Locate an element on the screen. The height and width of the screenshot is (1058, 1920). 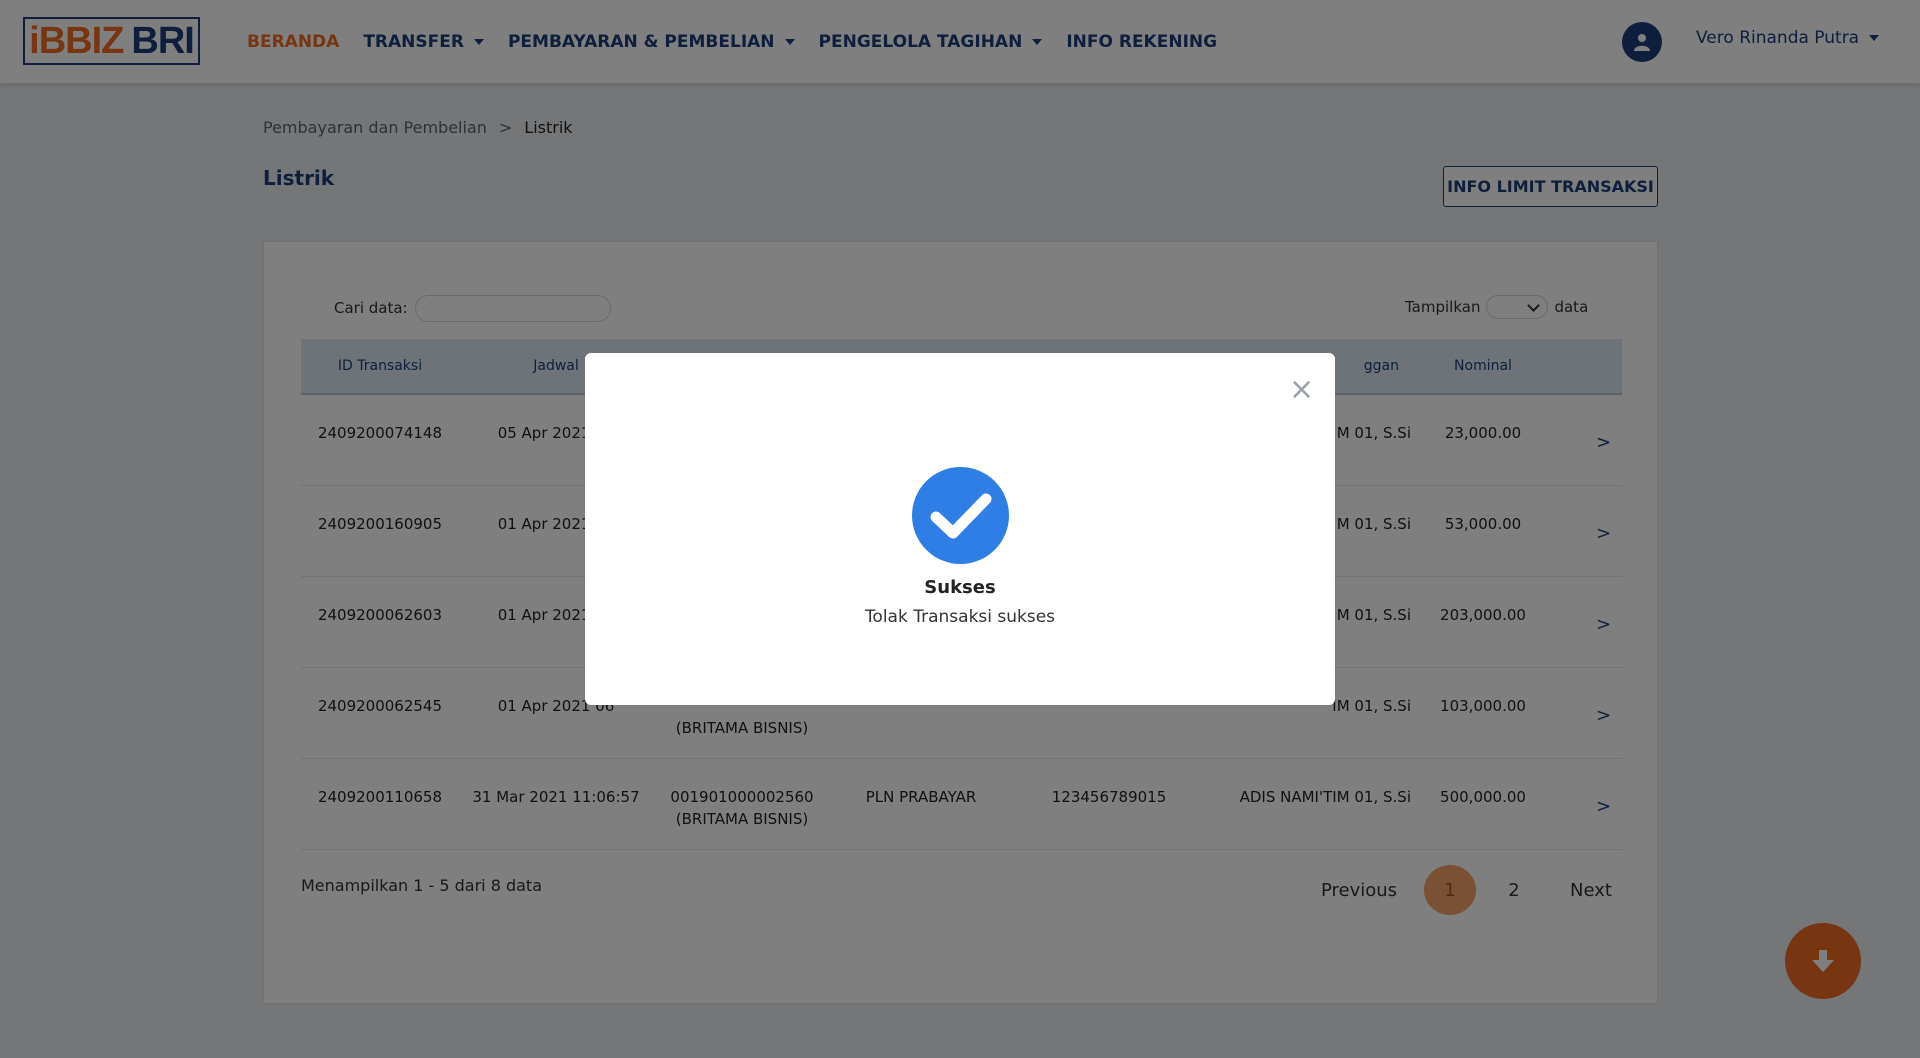
check-circle-icon is located at coordinates (960, 515).